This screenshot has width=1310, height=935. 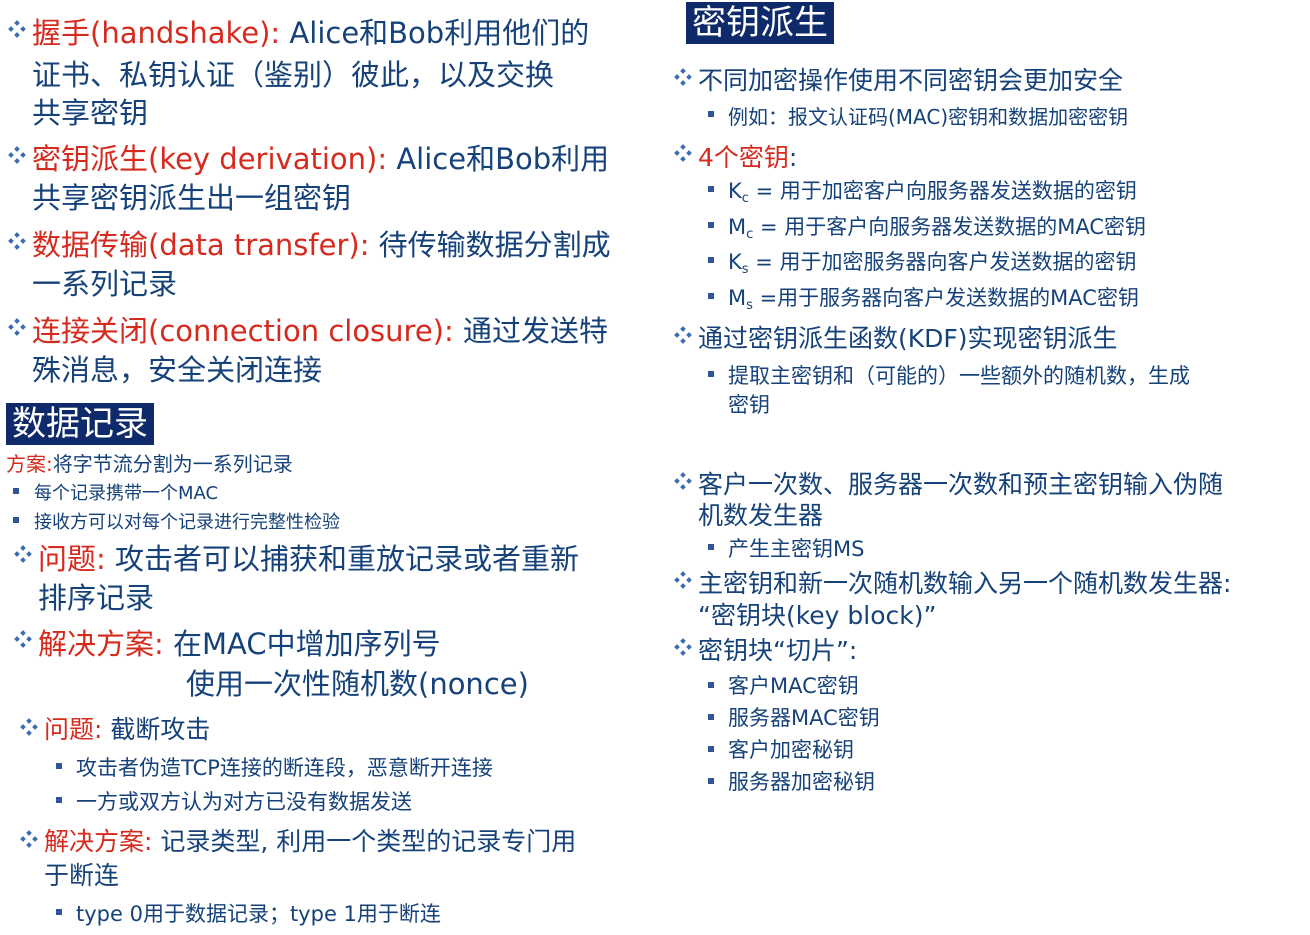 I want to click on handshake-line-3: 共享密钥, so click(x=90, y=113).